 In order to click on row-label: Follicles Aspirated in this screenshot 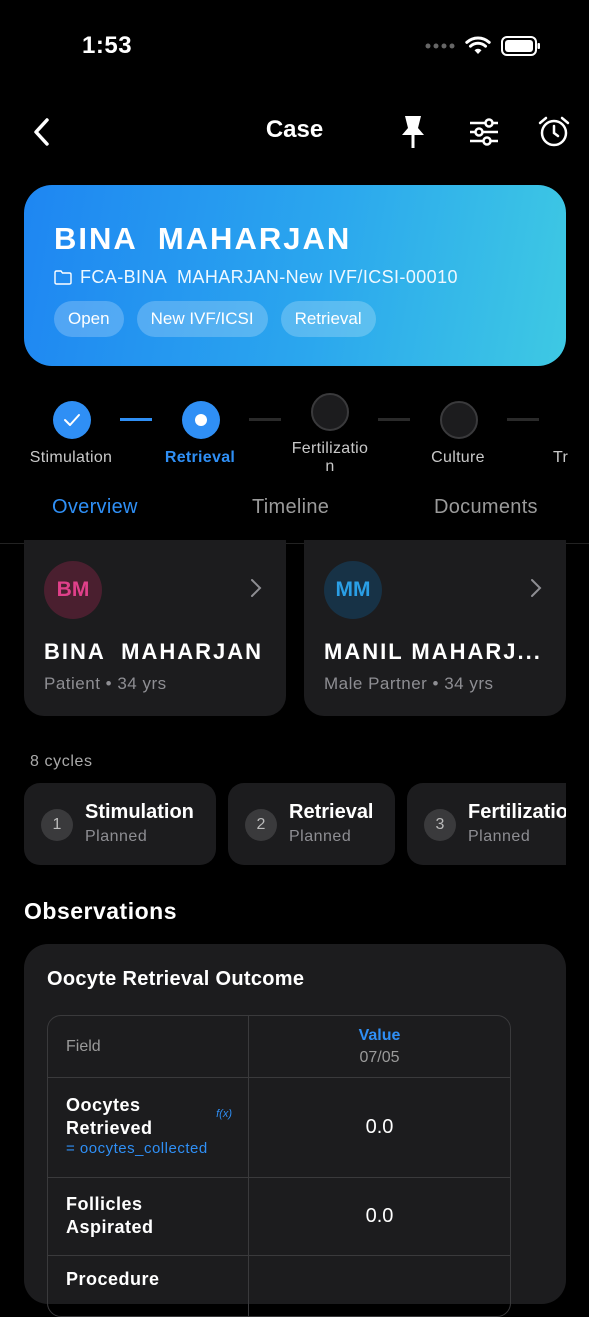, I will do `click(110, 1215)`.